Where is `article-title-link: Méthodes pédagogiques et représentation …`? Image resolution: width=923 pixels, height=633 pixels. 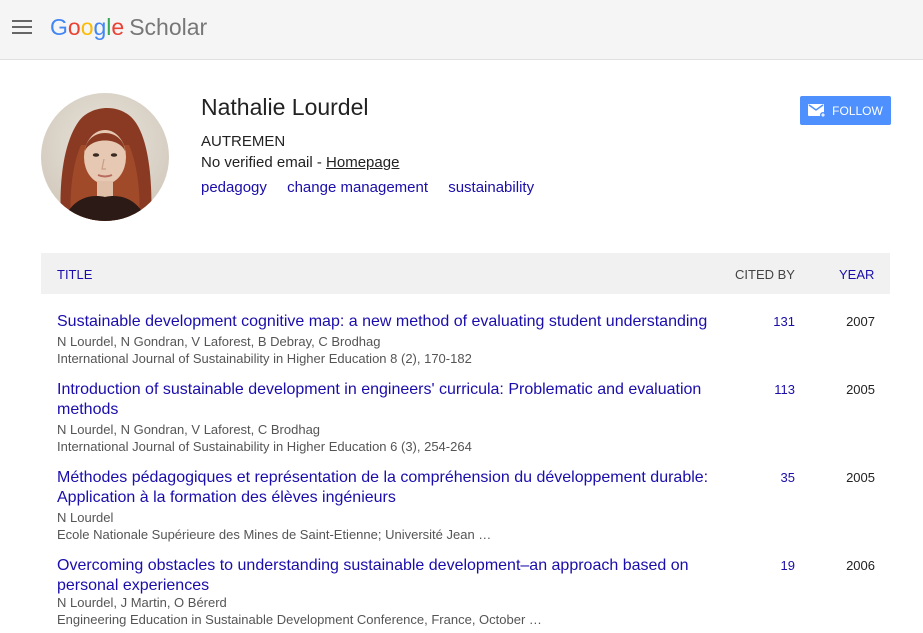
article-title-link: Méthodes pédagogiques et représentation … is located at coordinates (387, 488).